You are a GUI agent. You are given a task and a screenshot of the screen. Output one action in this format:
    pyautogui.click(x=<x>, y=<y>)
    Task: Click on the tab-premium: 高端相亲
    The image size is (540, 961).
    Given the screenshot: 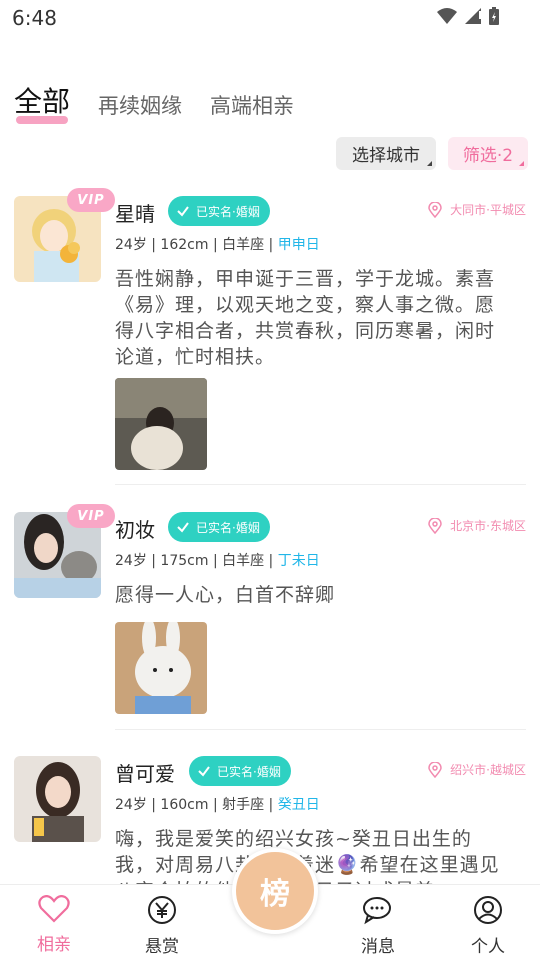 What is the action you would take?
    pyautogui.click(x=252, y=108)
    